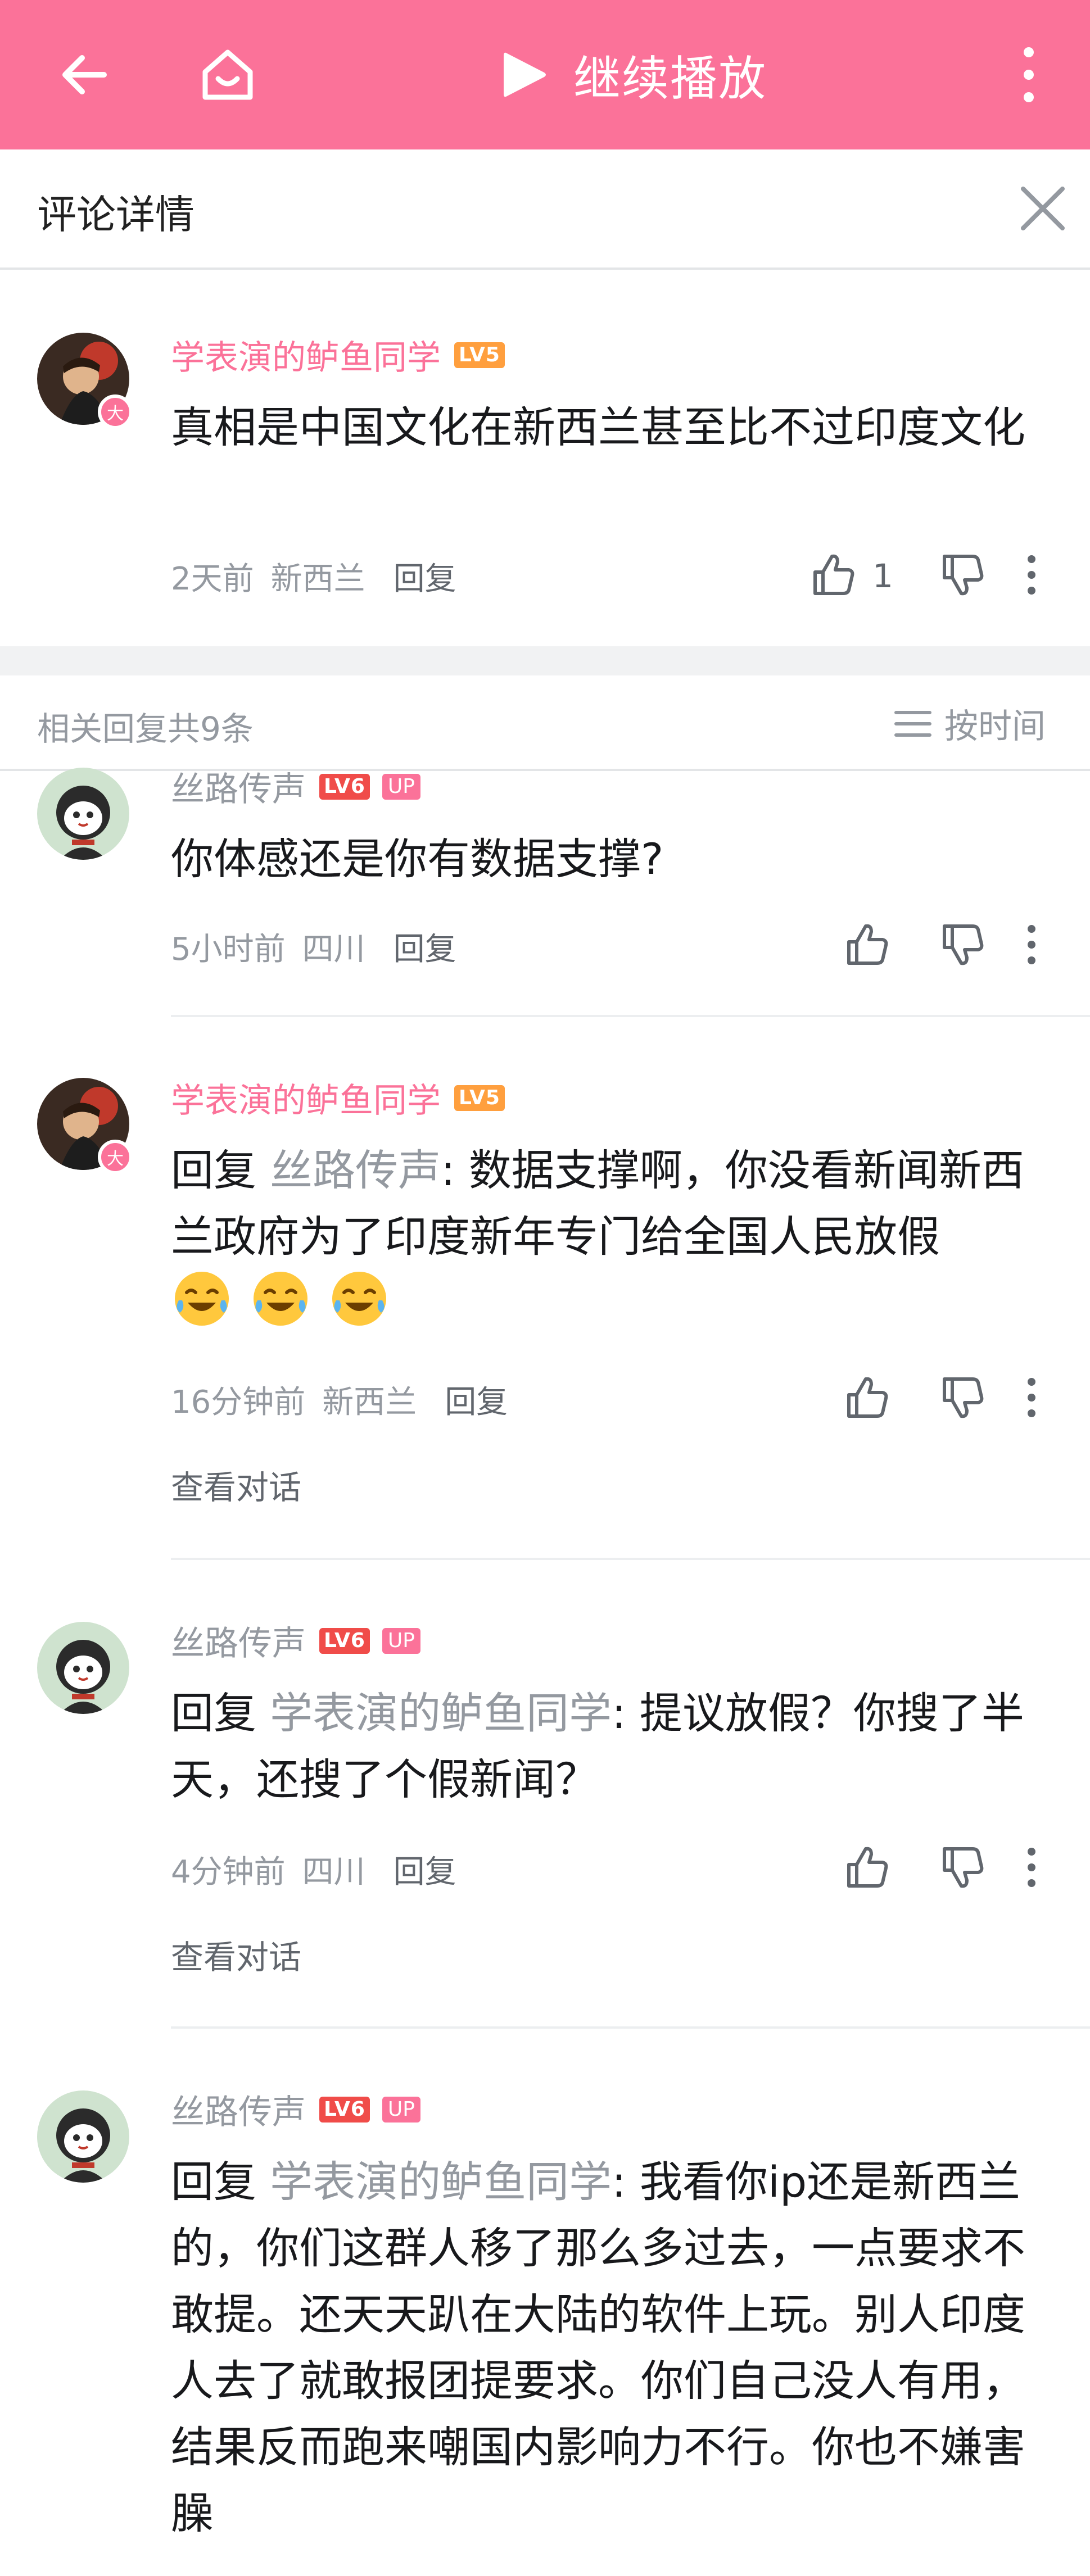 Image resolution: width=1090 pixels, height=2576 pixels. I want to click on play-icon, so click(525, 74).